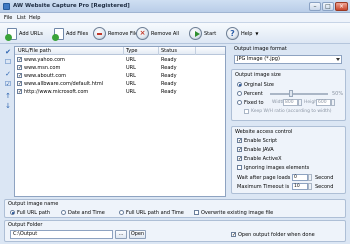 The width and height of the screenshot is (350, 244). Describe the element at coordinates (288, 59) in the screenshot. I see `output-format-select: JPG Image (*.jpg)` at that location.